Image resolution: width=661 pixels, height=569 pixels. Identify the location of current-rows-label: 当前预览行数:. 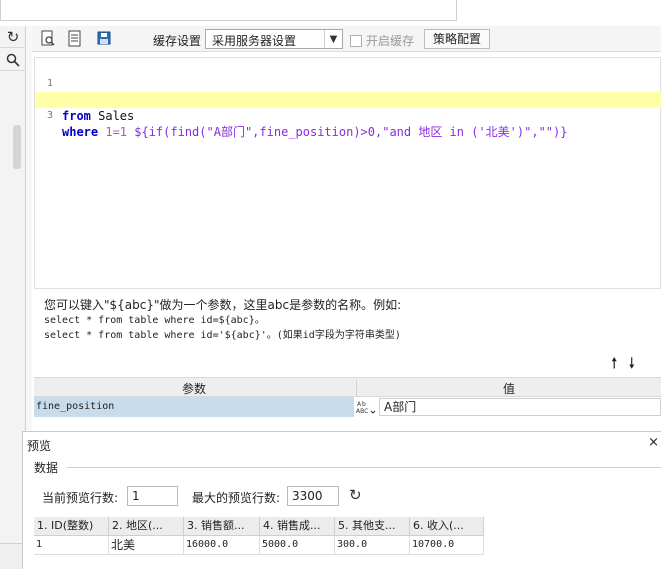
(80, 498).